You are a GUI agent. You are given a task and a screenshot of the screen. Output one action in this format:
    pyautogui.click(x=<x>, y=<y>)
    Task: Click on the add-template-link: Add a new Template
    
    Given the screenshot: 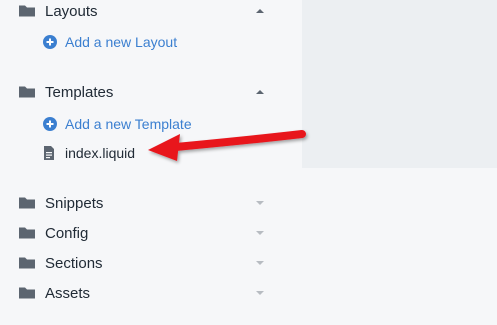 What is the action you would take?
    pyautogui.click(x=117, y=124)
    